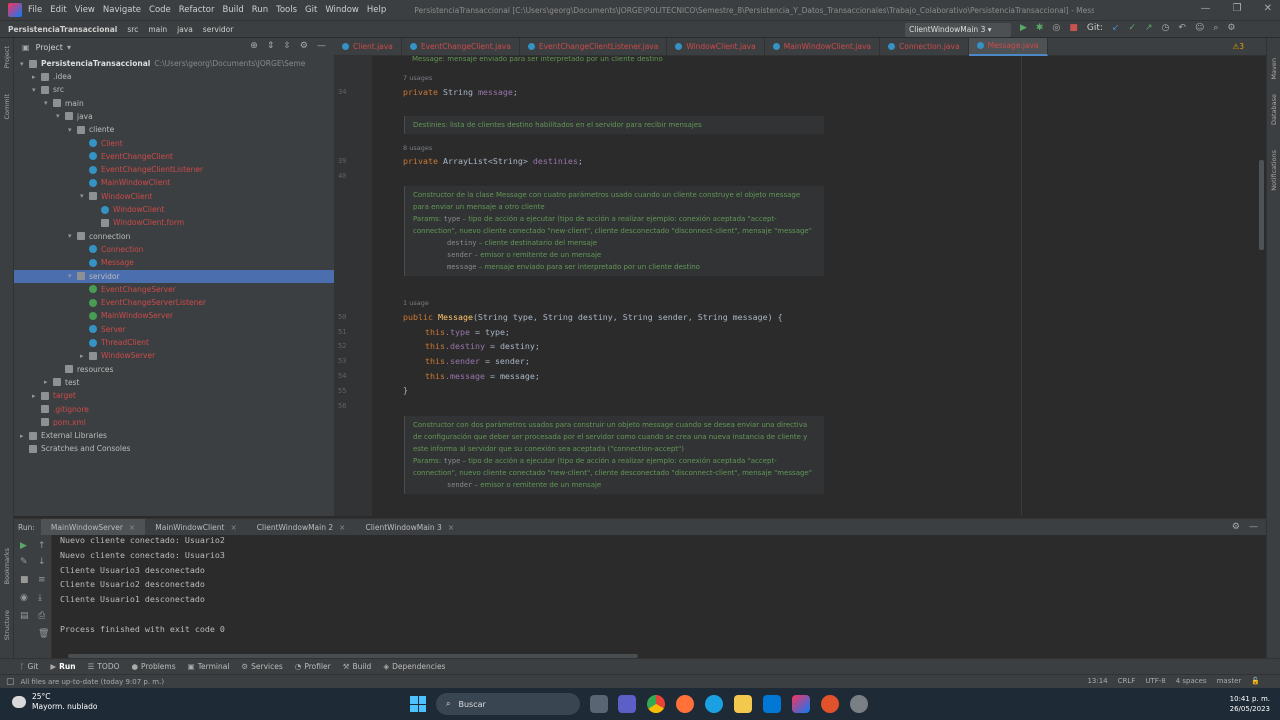 Image resolution: width=1280 pixels, height=720 pixels. Describe the element at coordinates (24, 616) in the screenshot. I see `layout-icon: ▤` at that location.